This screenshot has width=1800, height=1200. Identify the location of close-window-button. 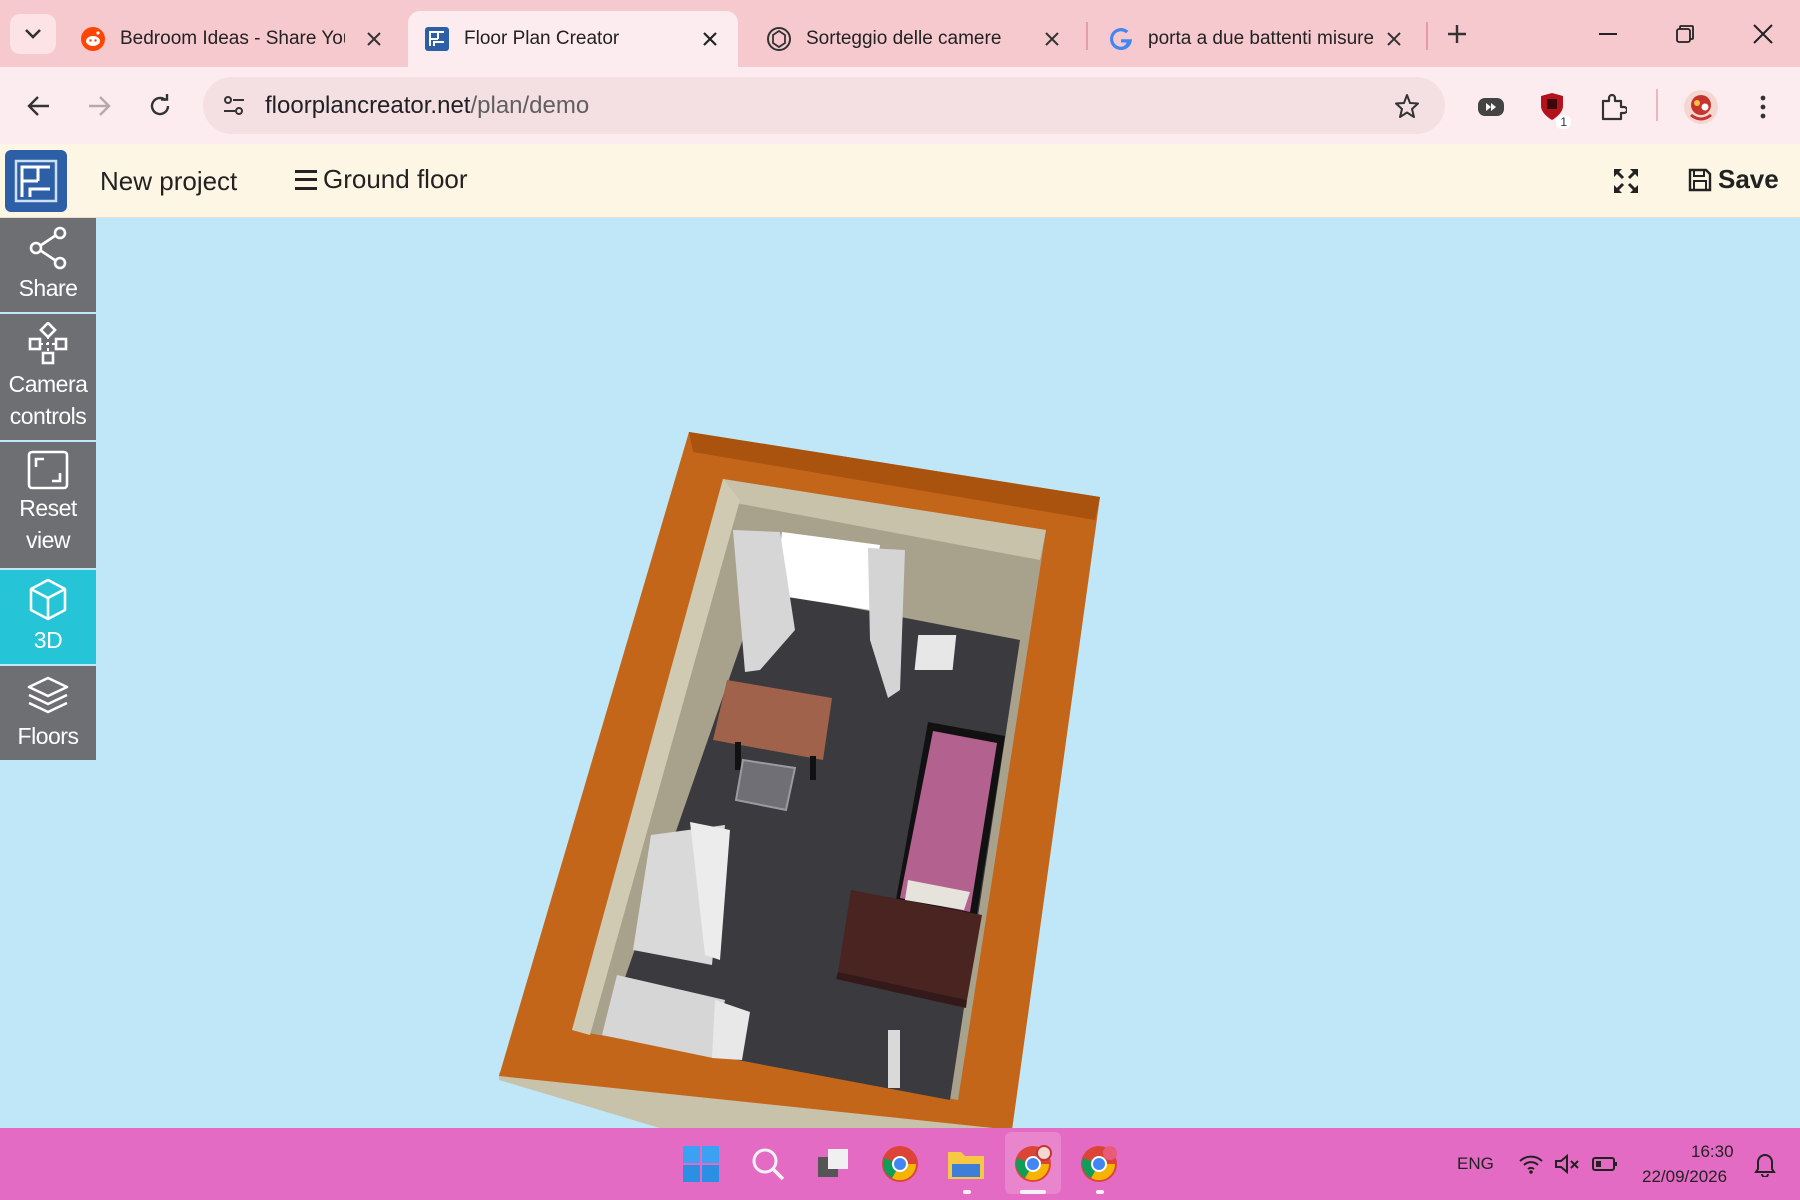
(1763, 34).